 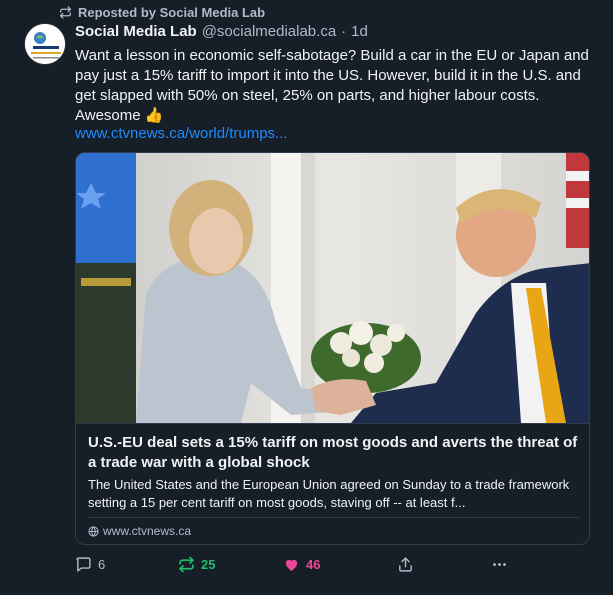 I want to click on action-bar: 6 25 46, so click(x=295, y=566).